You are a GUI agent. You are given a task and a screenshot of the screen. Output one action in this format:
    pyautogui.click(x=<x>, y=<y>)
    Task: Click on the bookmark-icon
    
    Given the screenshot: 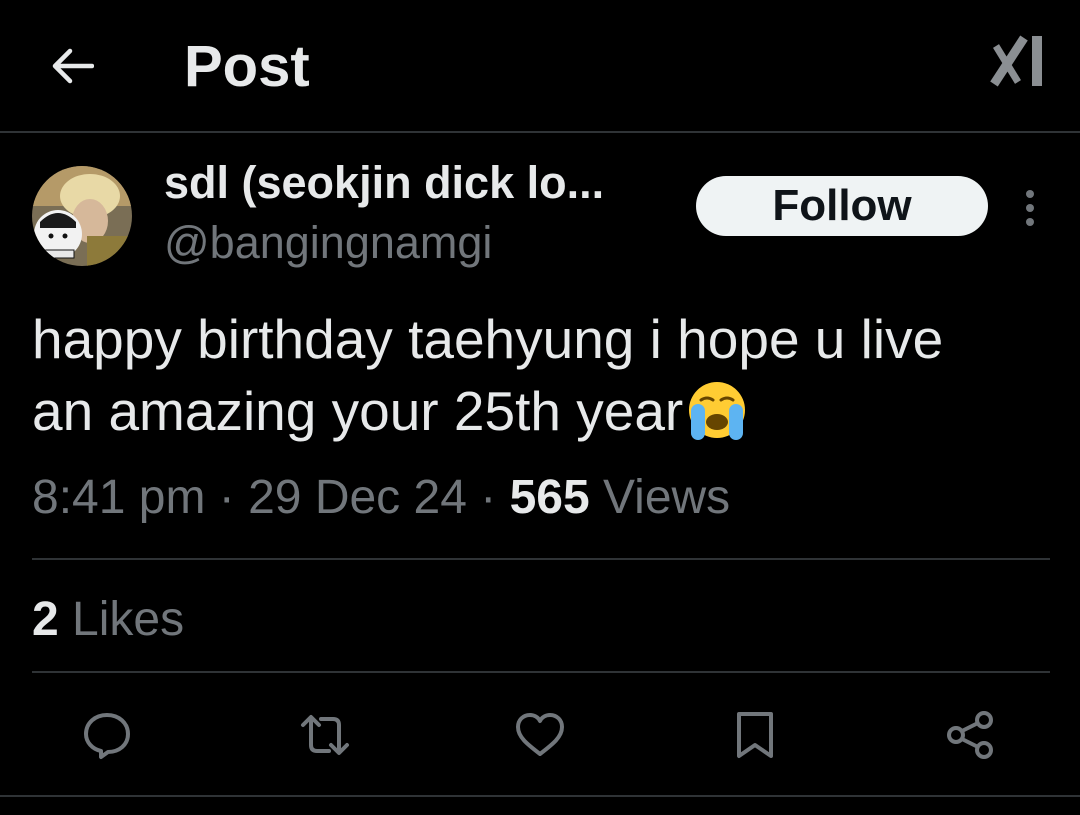 What is the action you would take?
    pyautogui.click(x=755, y=735)
    